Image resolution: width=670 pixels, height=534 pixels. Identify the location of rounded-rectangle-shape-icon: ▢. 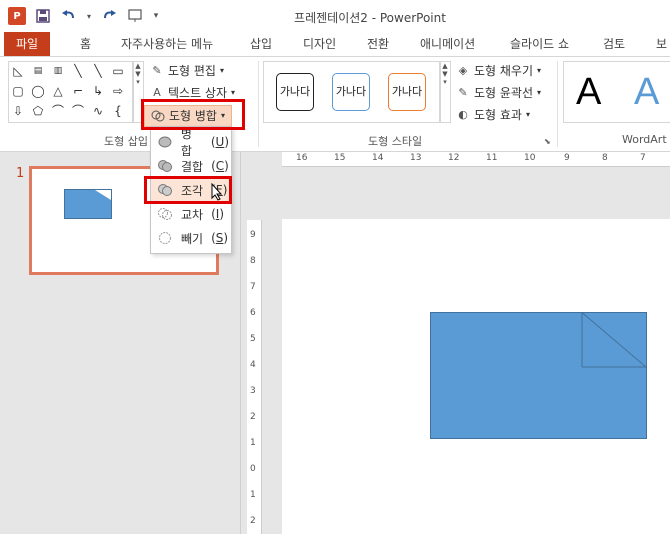
(18, 91).